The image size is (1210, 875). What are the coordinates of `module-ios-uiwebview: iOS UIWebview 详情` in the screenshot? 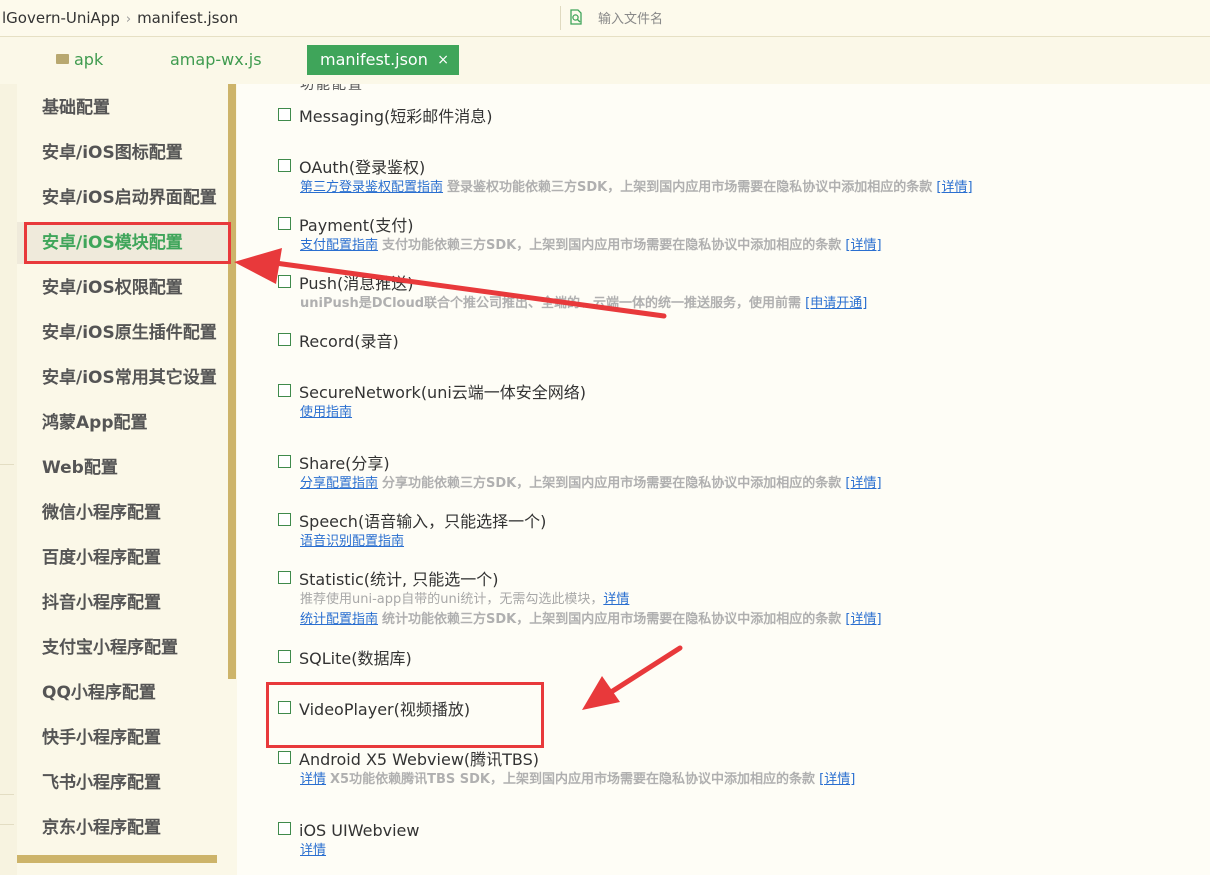 It's located at (348, 840).